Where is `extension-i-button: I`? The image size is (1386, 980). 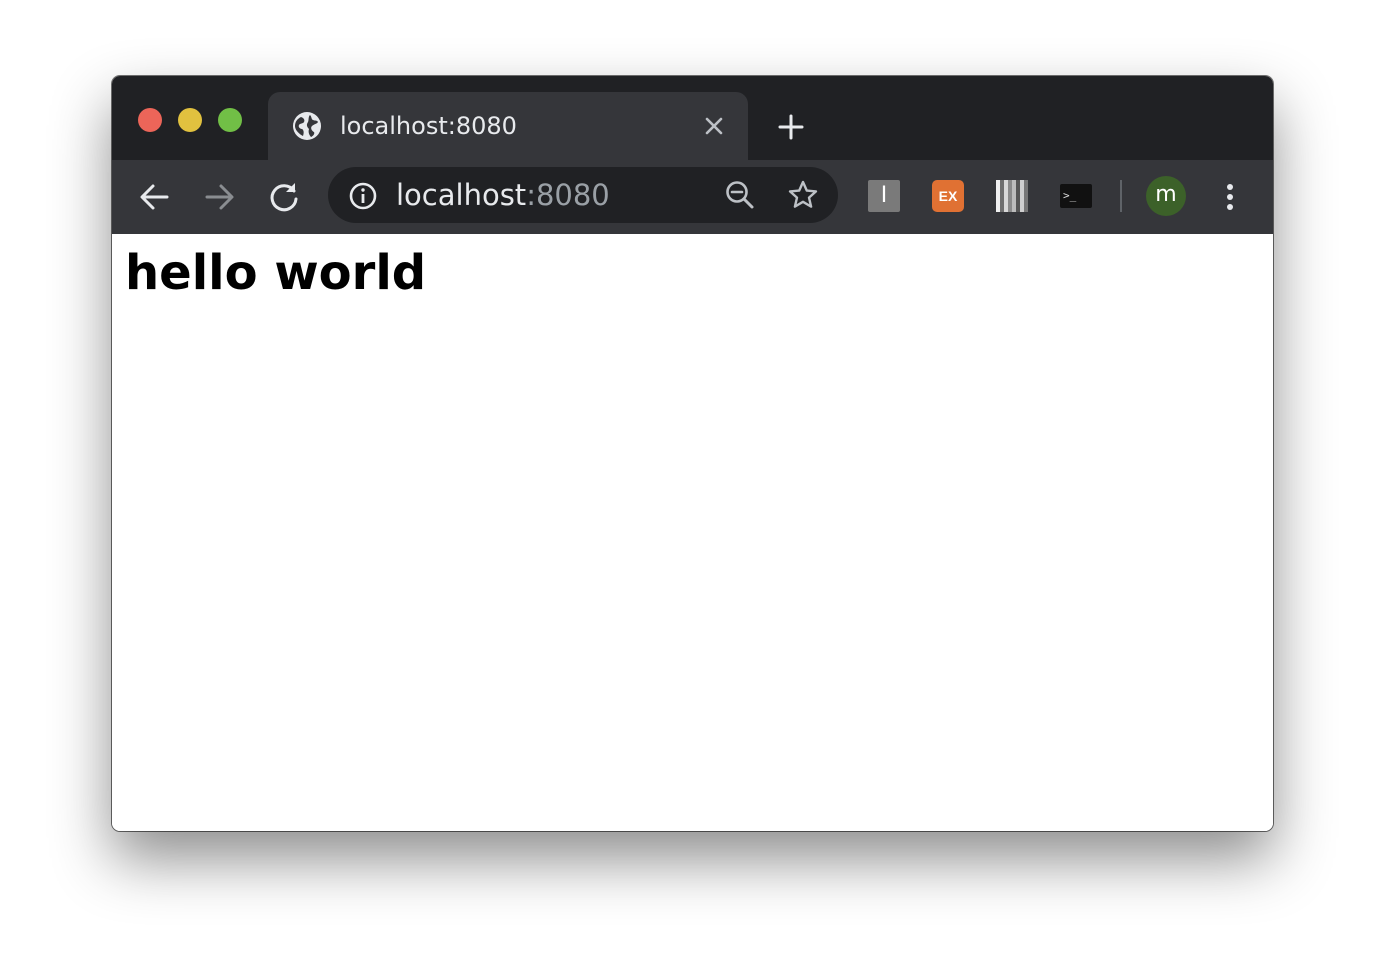
extension-i-button: I is located at coordinates (884, 196).